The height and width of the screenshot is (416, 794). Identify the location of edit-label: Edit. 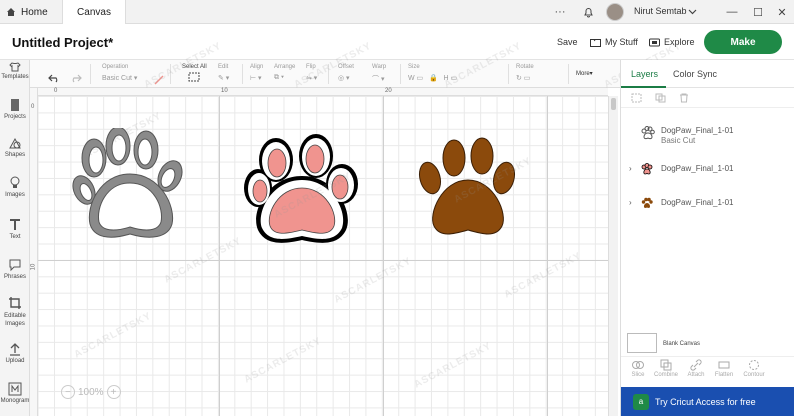
(223, 67).